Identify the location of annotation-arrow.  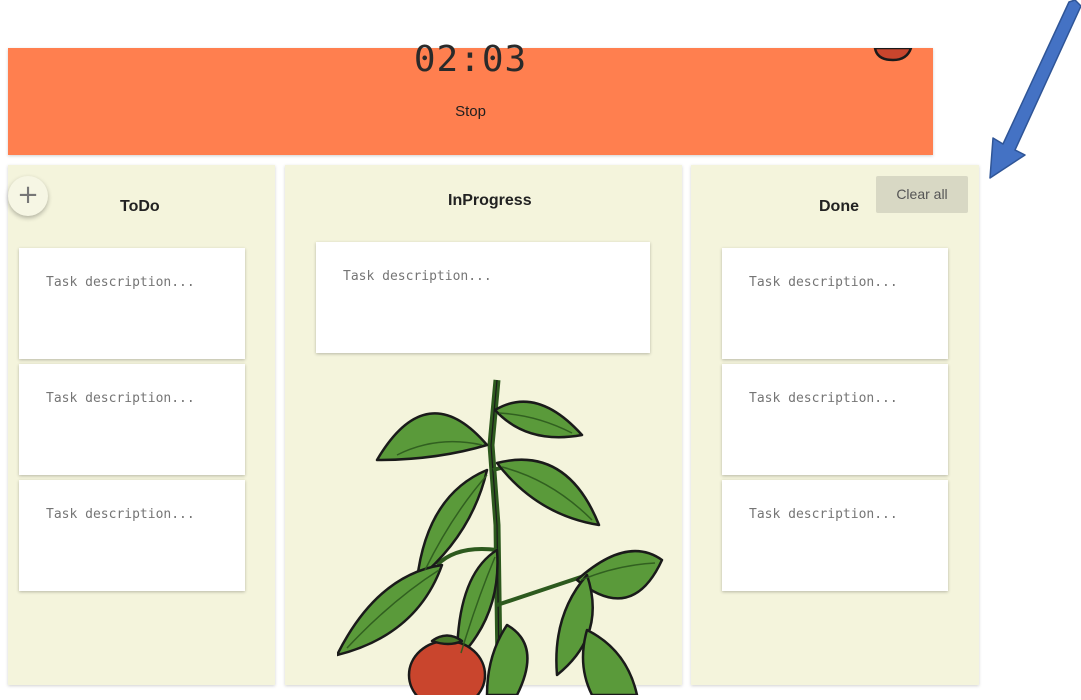
(1033, 90).